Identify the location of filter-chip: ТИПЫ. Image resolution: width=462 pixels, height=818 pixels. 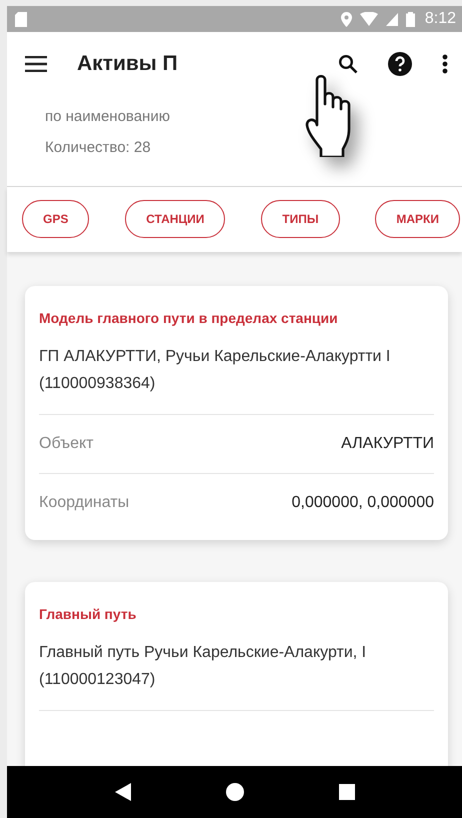
(300, 219).